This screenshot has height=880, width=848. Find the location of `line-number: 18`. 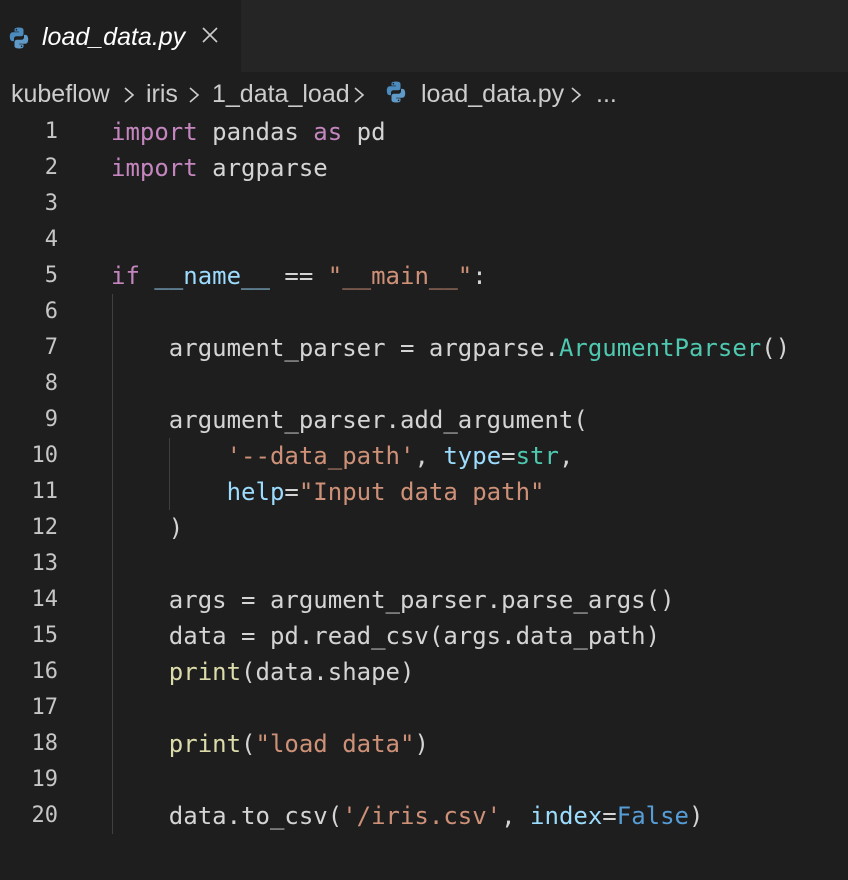

line-number: 18 is located at coordinates (45, 743).